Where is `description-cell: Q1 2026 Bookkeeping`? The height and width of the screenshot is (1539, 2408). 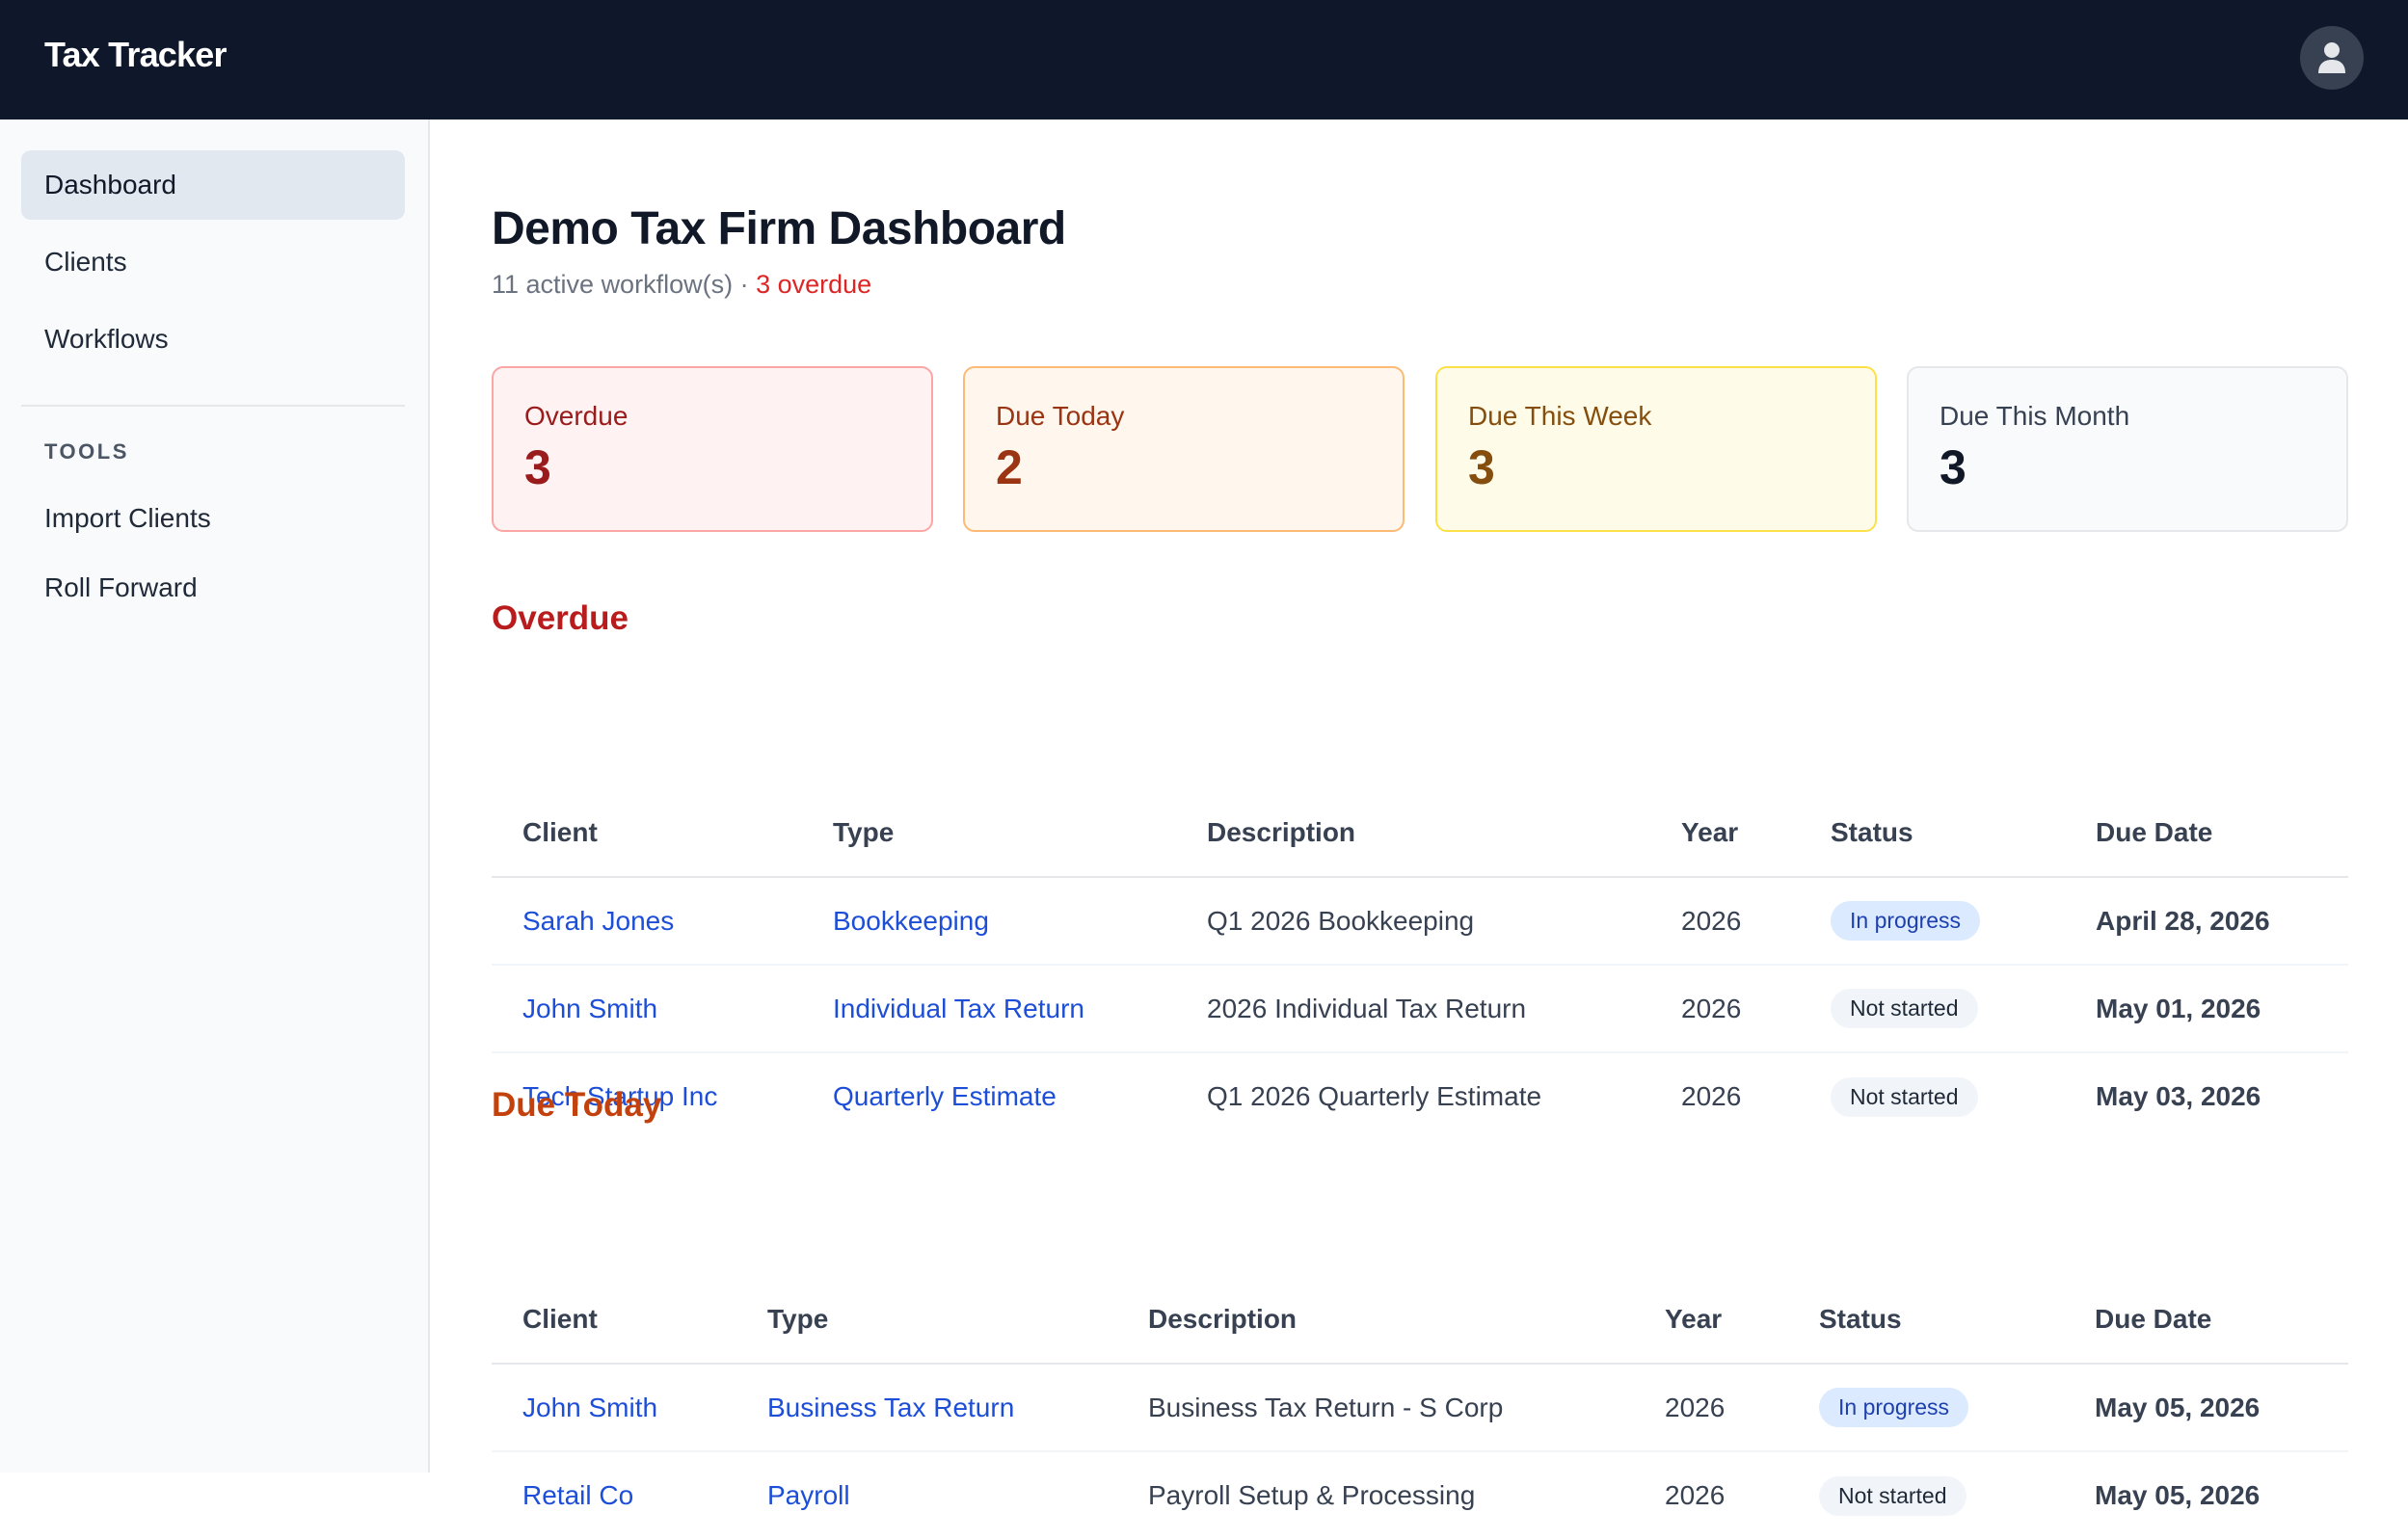 description-cell: Q1 2026 Bookkeeping is located at coordinates (1413, 922).